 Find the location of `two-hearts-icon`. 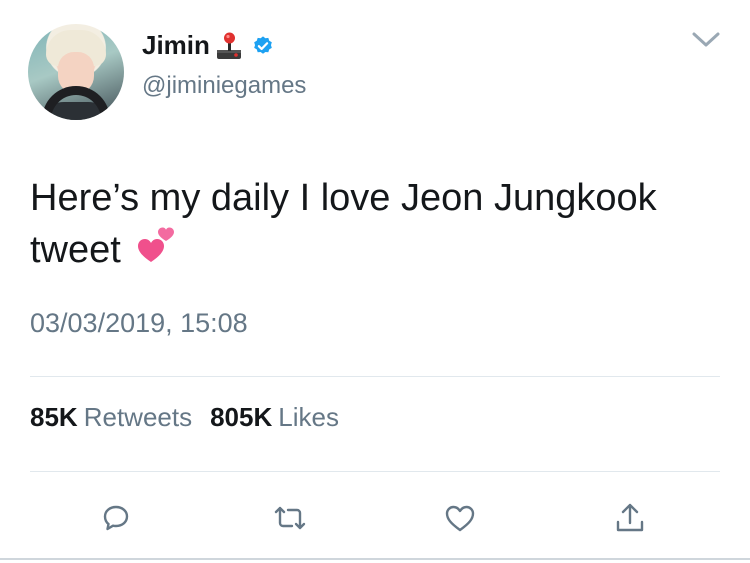

two-hearts-icon is located at coordinates (156, 244).